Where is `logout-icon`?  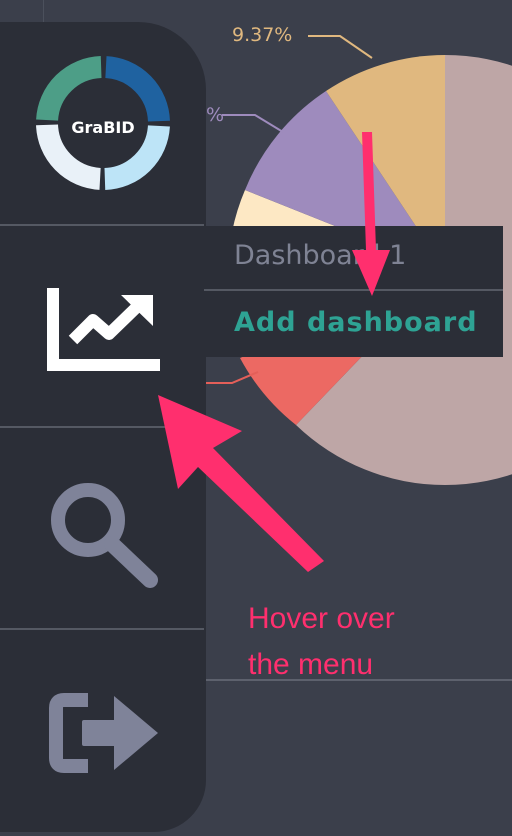
logout-icon is located at coordinates (103, 733).